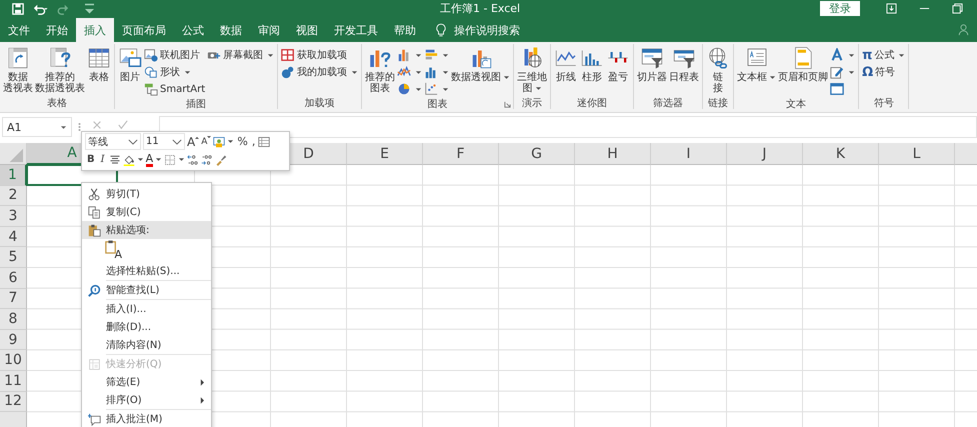 The height and width of the screenshot is (427, 977). I want to click on row-header: 6, so click(13, 278).